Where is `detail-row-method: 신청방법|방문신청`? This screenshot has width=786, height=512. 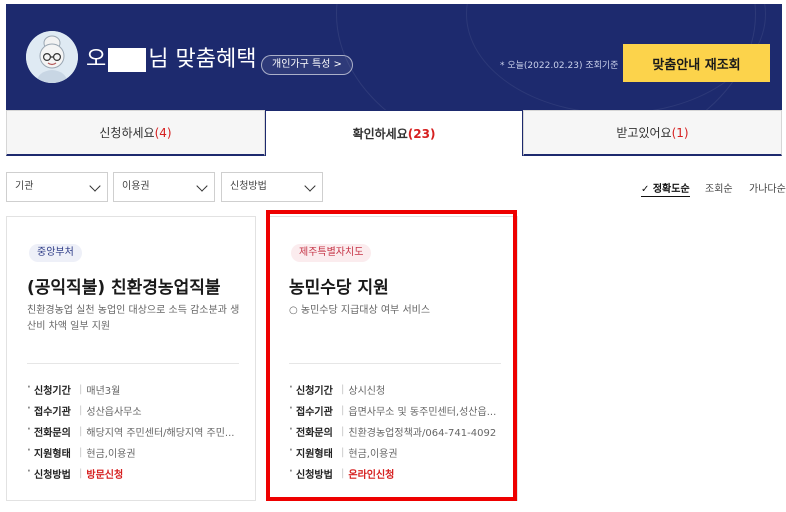
detail-row-method: 신청방법|방문신청 is located at coordinates (134, 473).